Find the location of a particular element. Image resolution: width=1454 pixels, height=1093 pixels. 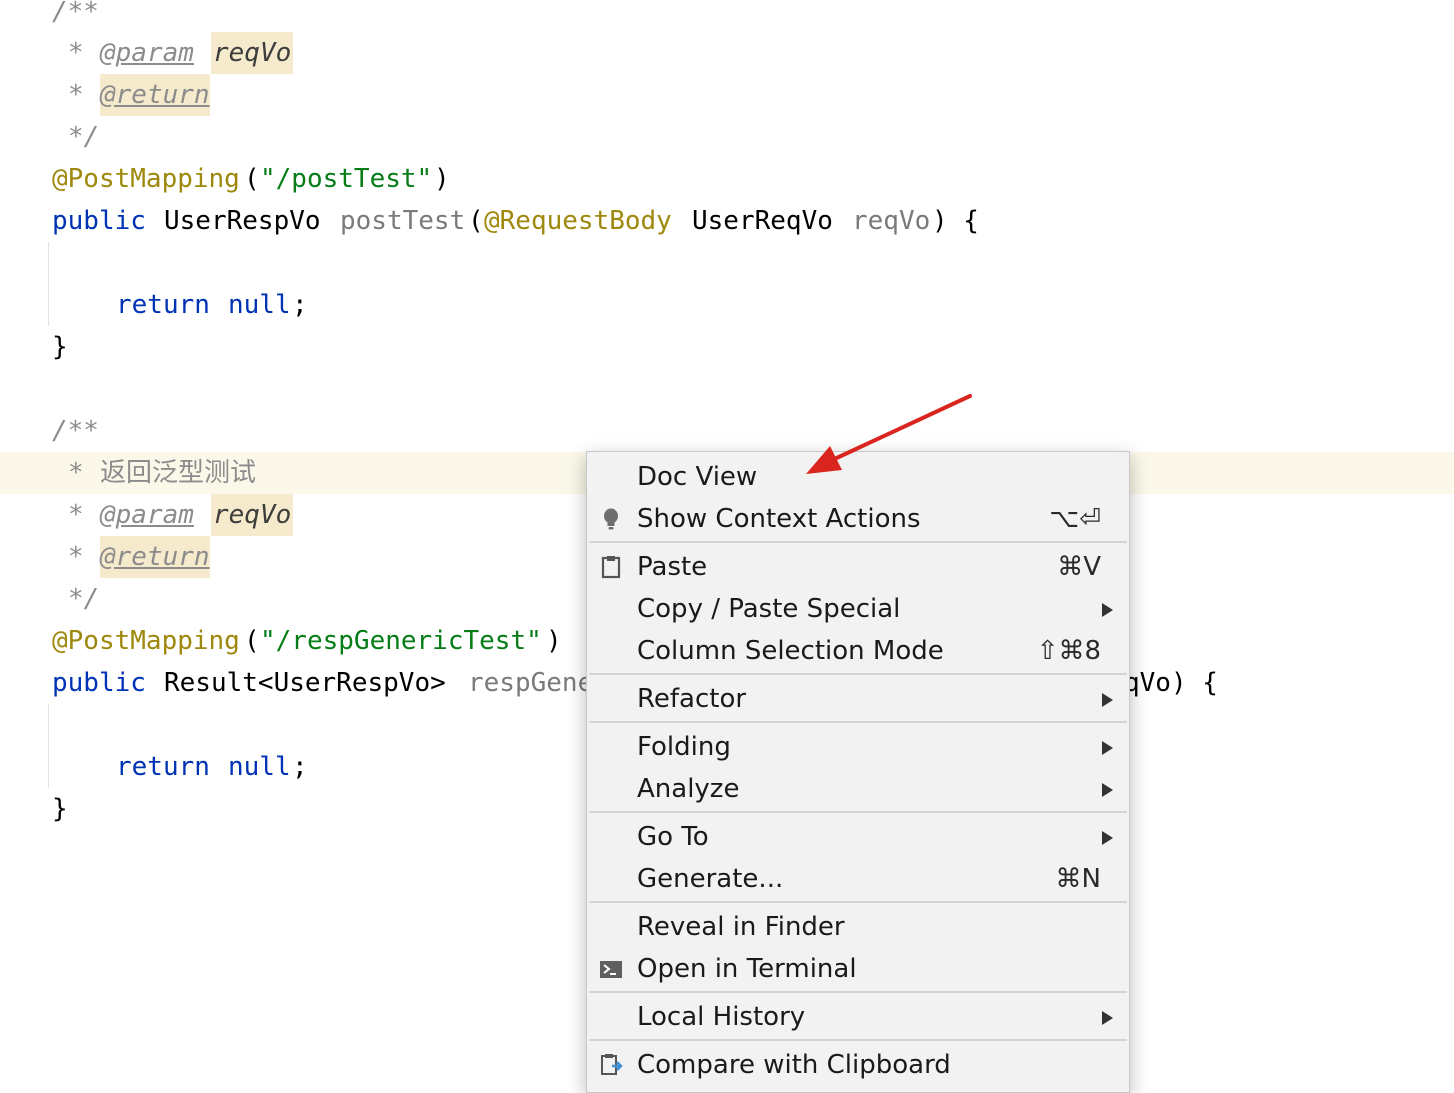

menu-item-refactor: Refactor is located at coordinates (858, 699).